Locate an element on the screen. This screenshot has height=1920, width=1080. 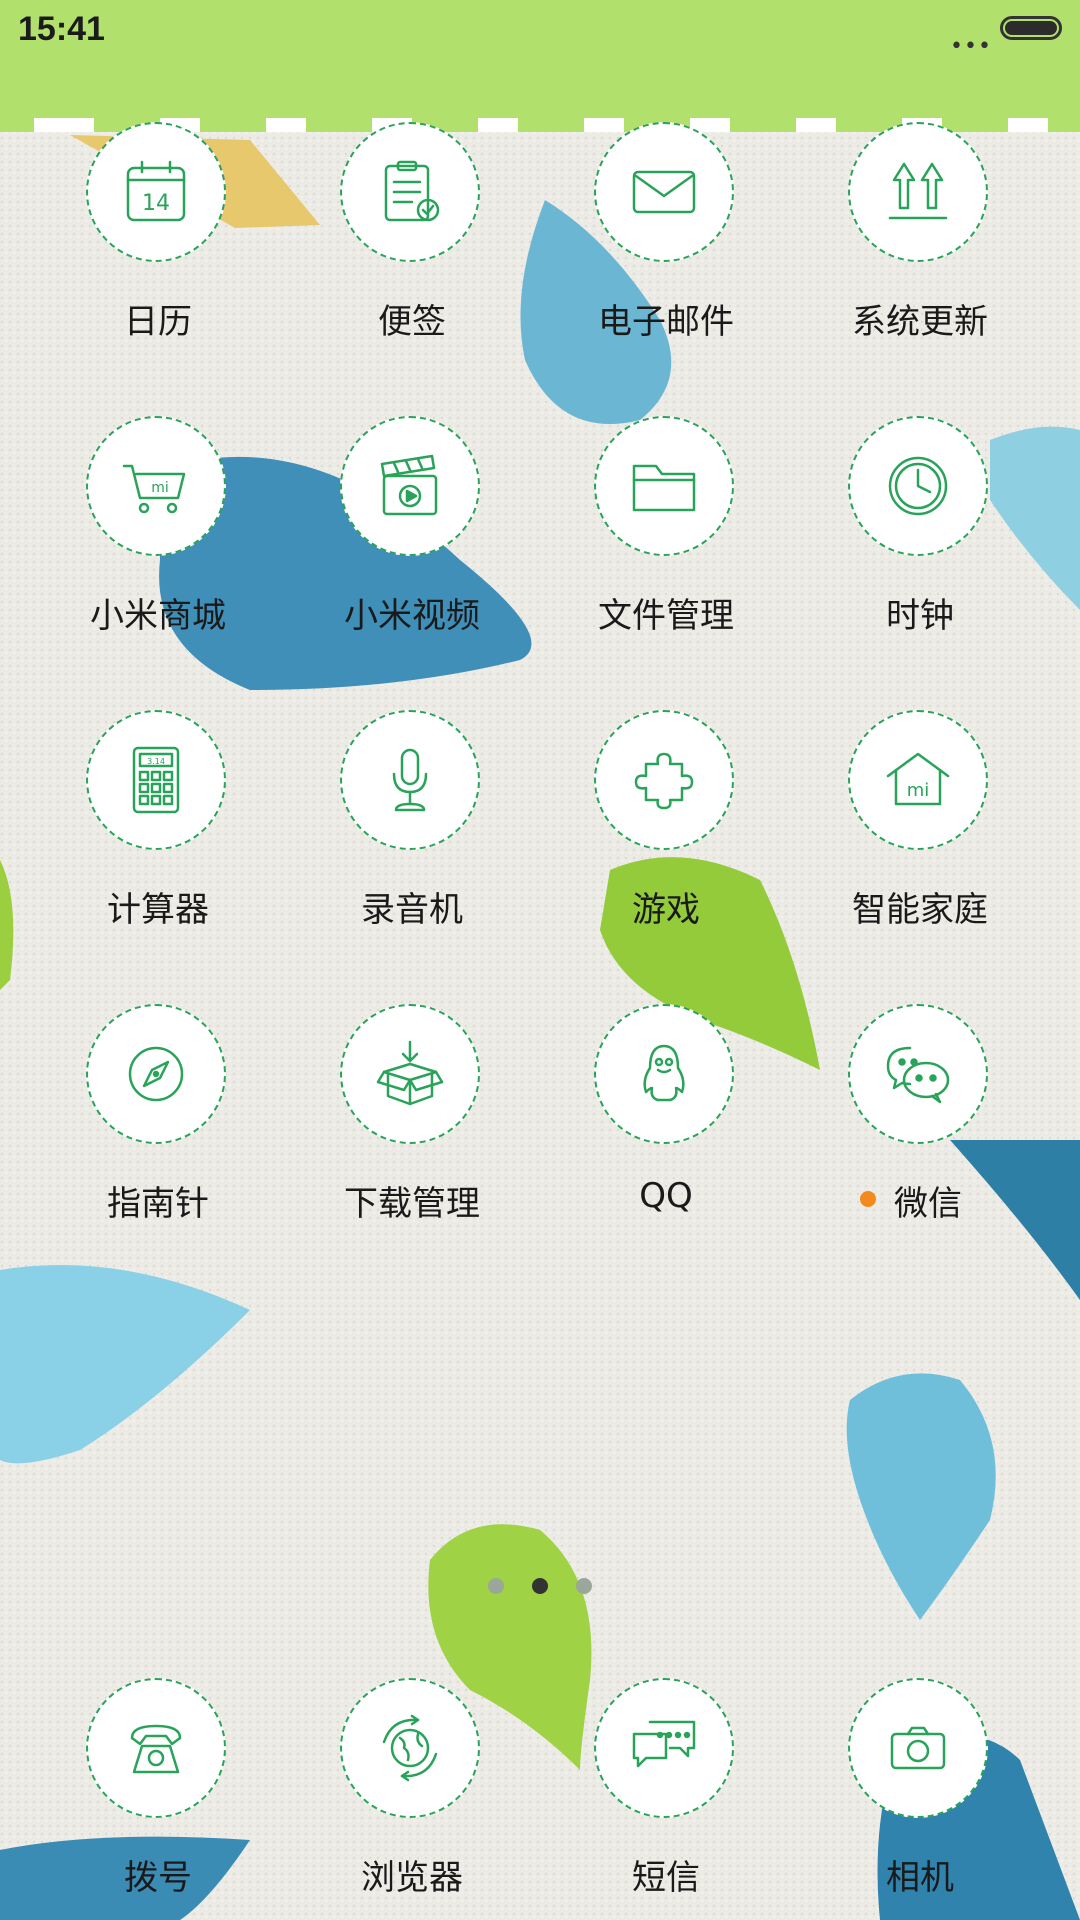
signal-dots-icon: ••• is located at coordinates (971, 46).